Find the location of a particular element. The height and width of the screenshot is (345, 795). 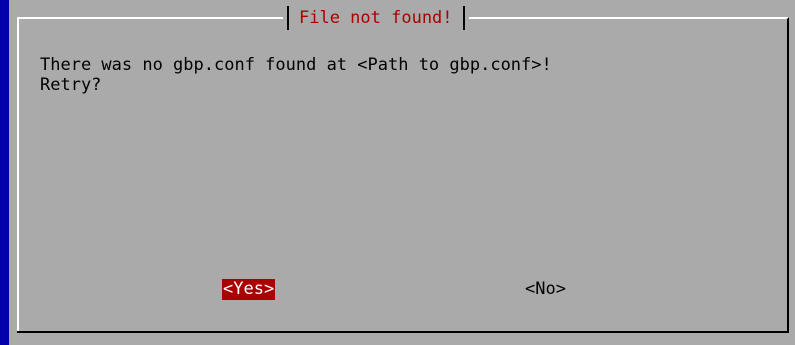

yes-button: <Yes> is located at coordinates (249, 289).